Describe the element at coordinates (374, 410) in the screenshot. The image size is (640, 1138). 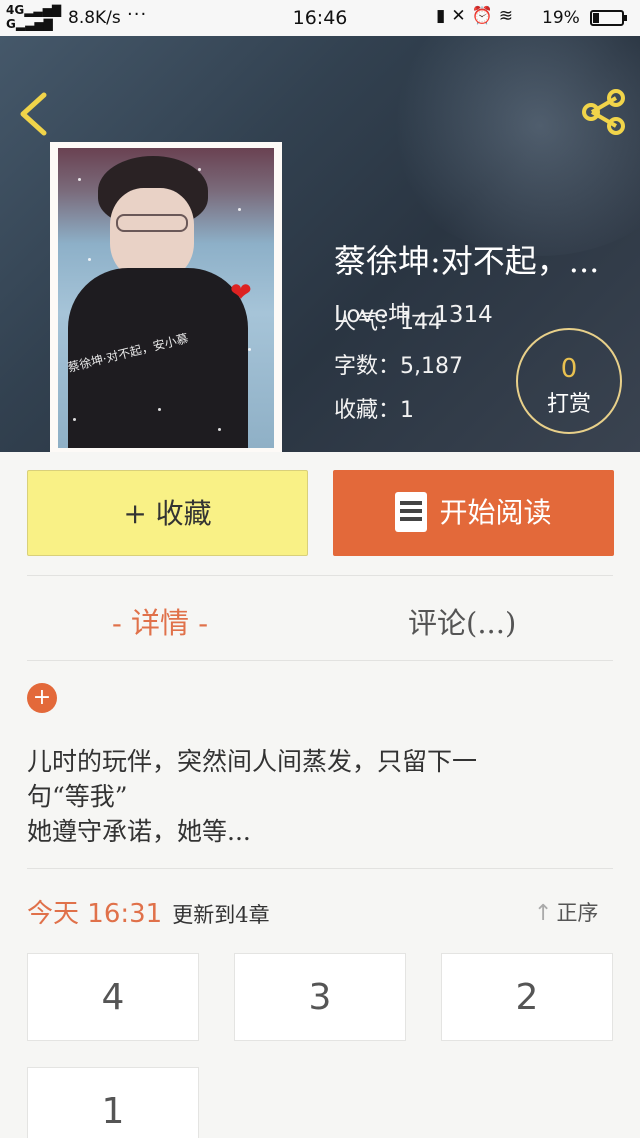
I see `favorites-stat: 收藏：1` at that location.